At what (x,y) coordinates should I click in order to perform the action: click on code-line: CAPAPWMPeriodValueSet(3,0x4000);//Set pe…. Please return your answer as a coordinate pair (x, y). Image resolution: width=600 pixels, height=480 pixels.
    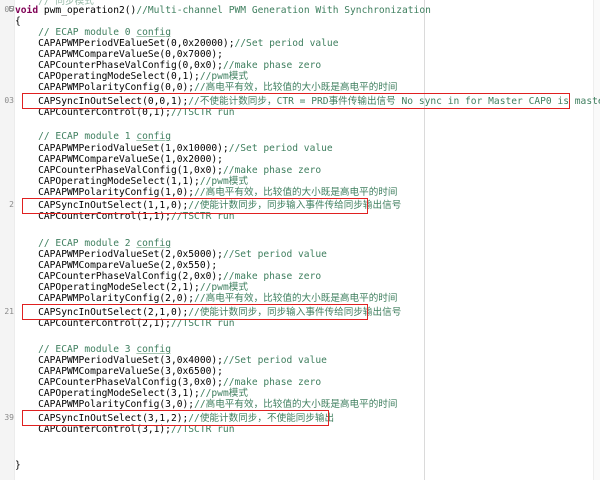
    Looking at the image, I should click on (171, 360).